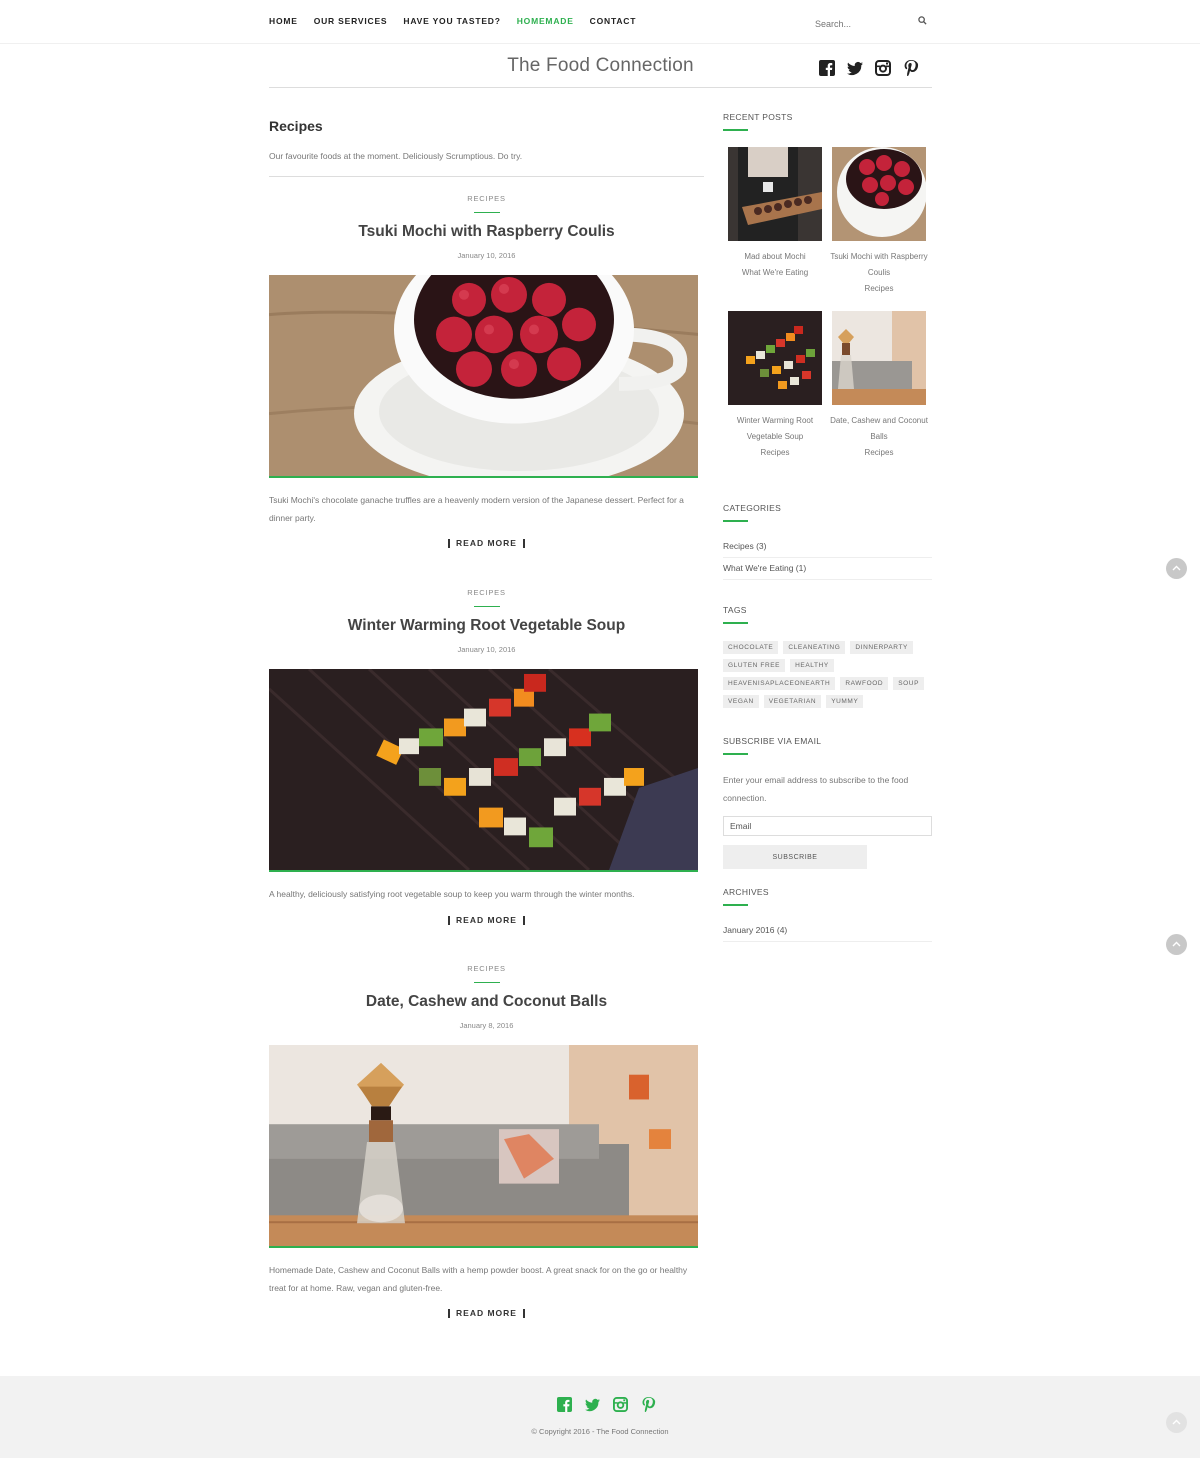 Image resolution: width=1200 pixels, height=1458 pixels. What do you see at coordinates (779, 683) in the screenshot?
I see `tag-link: HEAVENISAPLACEONEARTH` at bounding box center [779, 683].